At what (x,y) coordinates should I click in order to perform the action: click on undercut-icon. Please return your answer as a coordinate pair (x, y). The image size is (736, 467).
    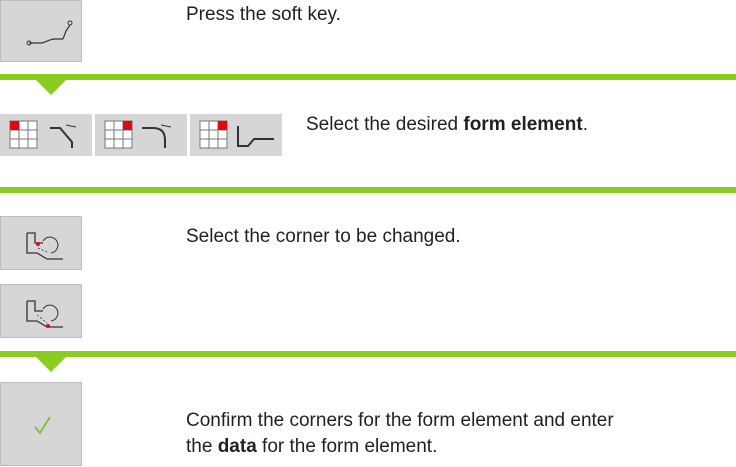
    Looking at the image, I should click on (236, 134).